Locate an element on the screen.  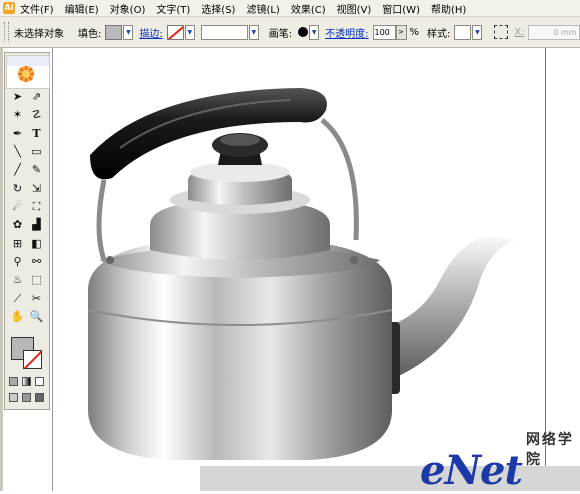
direct-selection-tool-icon: ⇗ is located at coordinates (36, 97).